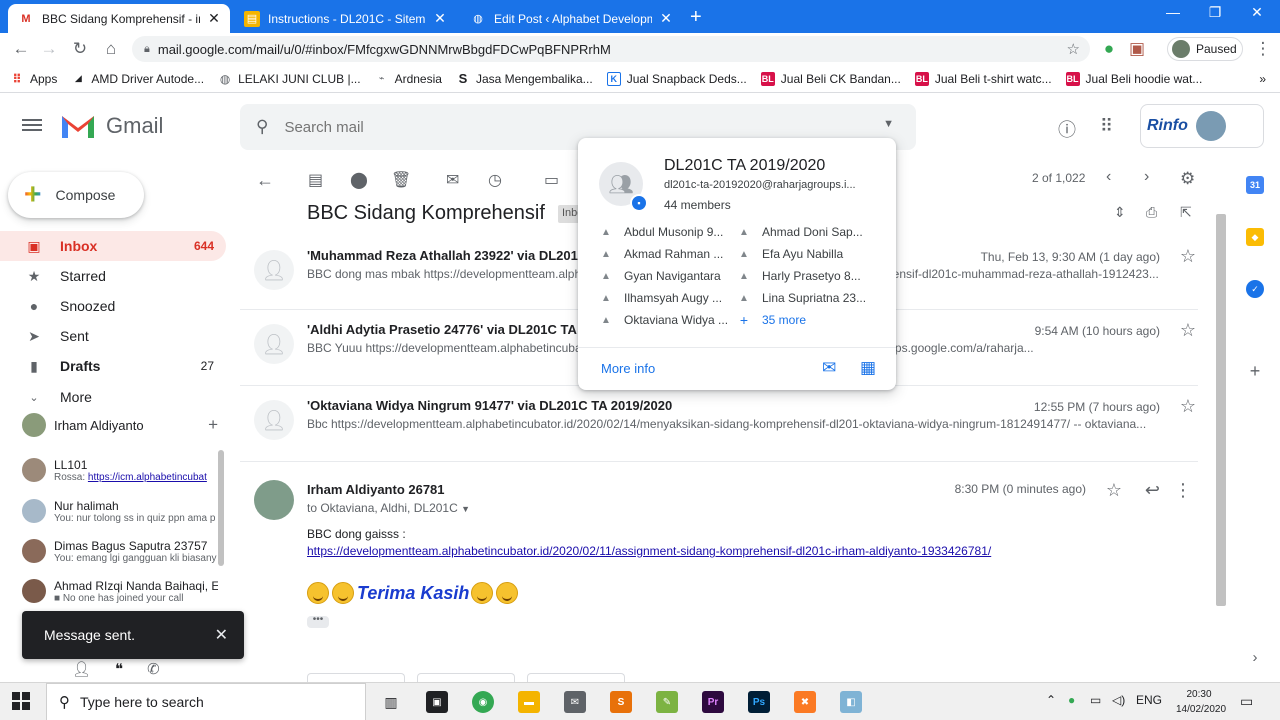 The image size is (1280, 720). What do you see at coordinates (120, 470) in the screenshot?
I see `chat-item: LL101 Rossa: https://icm.alphabetincubat` at bounding box center [120, 470].